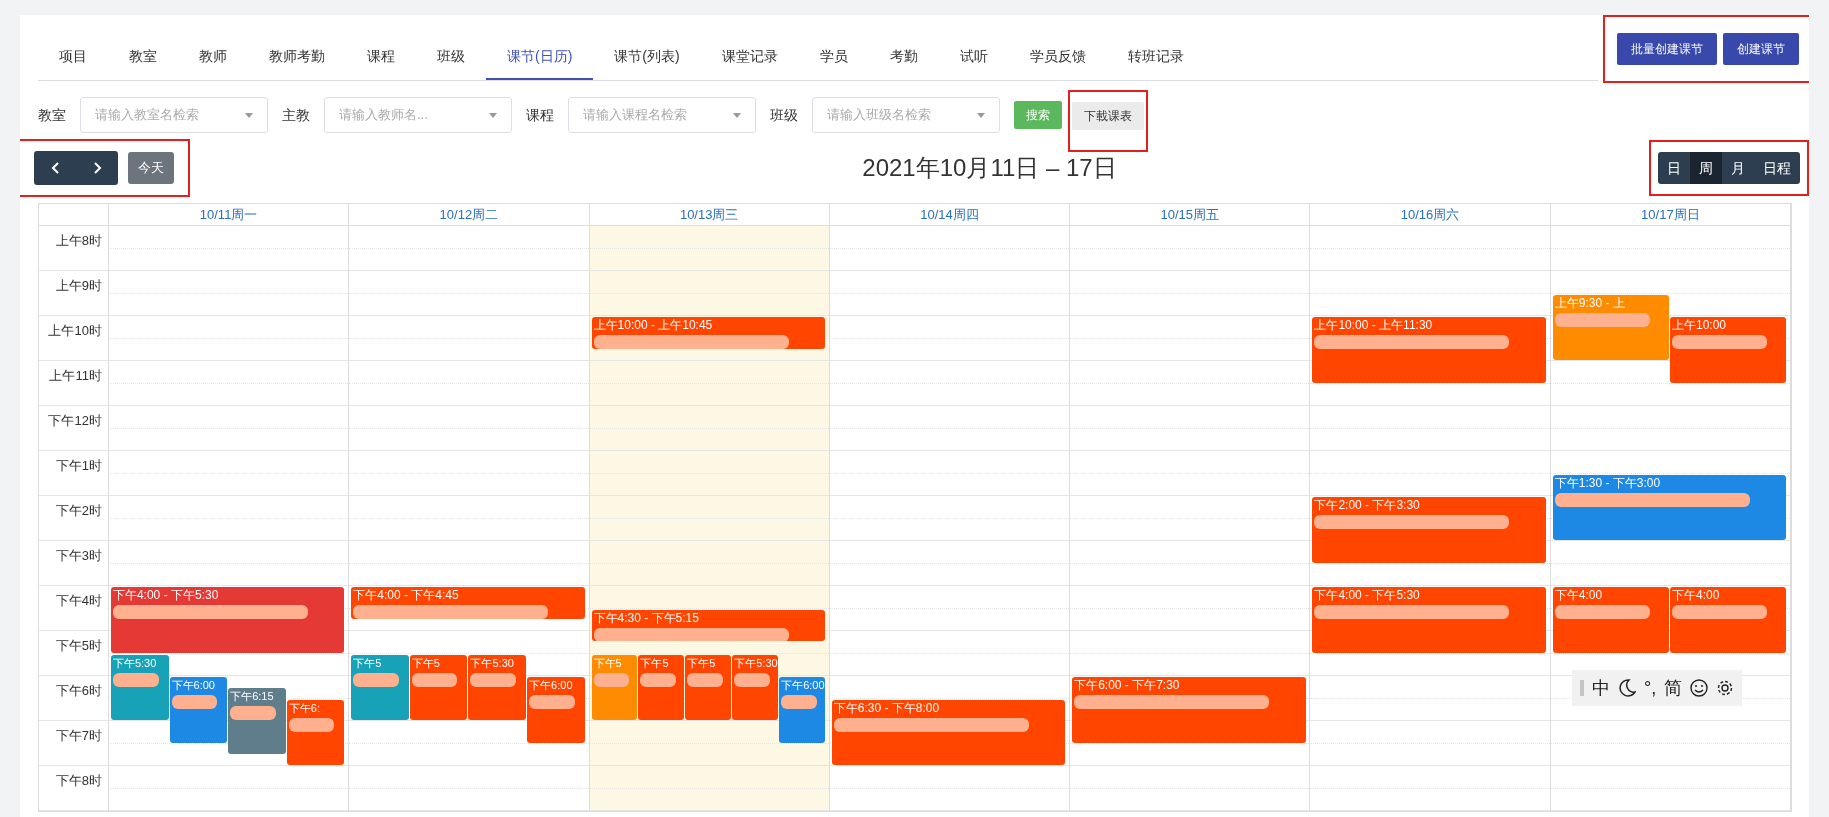  Describe the element at coordinates (78, 690) in the screenshot. I see `hour-label: 下午6时` at that location.